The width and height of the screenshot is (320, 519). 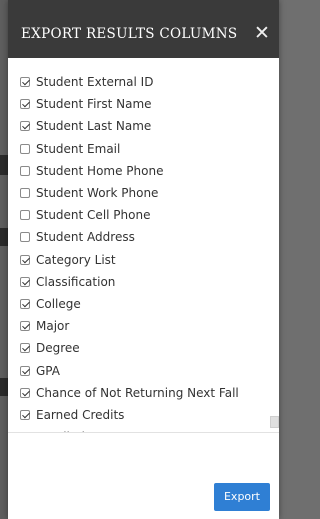 I want to click on column-option: Degree, so click(x=129, y=348).